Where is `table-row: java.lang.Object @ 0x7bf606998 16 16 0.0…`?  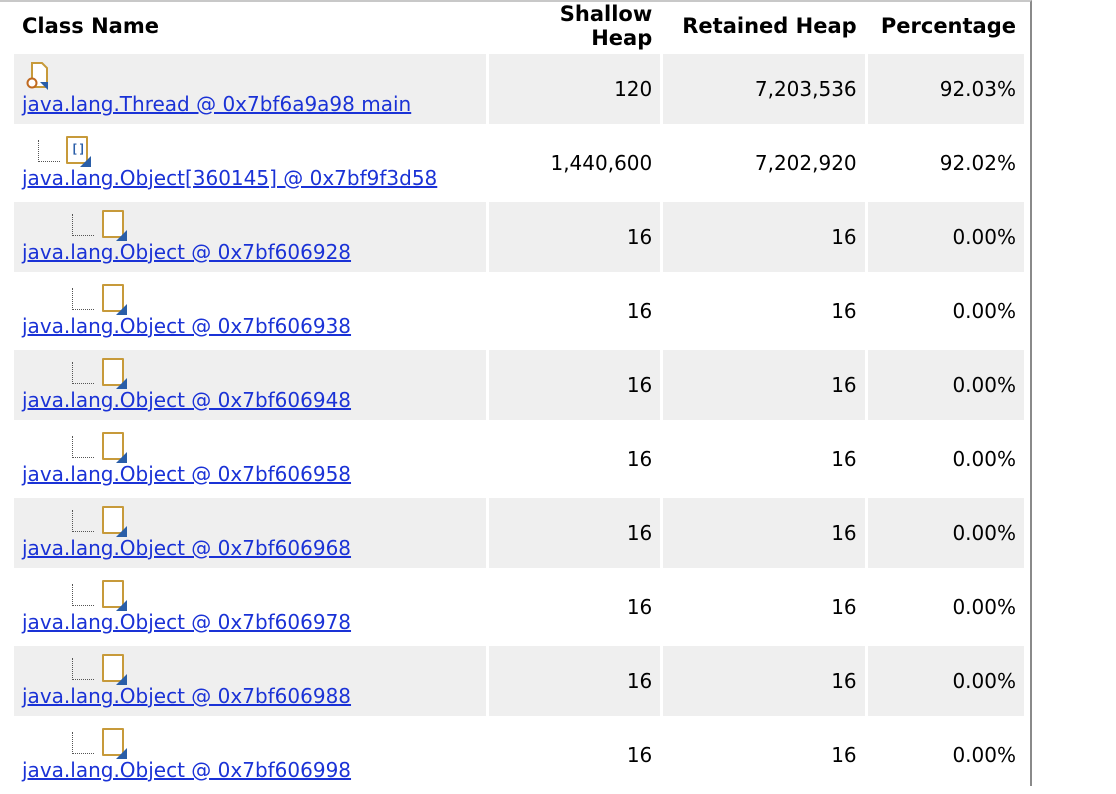
table-row: java.lang.Object @ 0x7bf606998 16 16 0.0… is located at coordinates (519, 755).